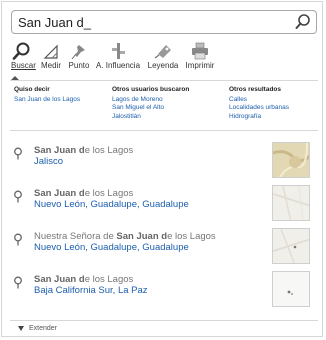  I want to click on suggestion-link: Lagos de Moreno, so click(150, 100).